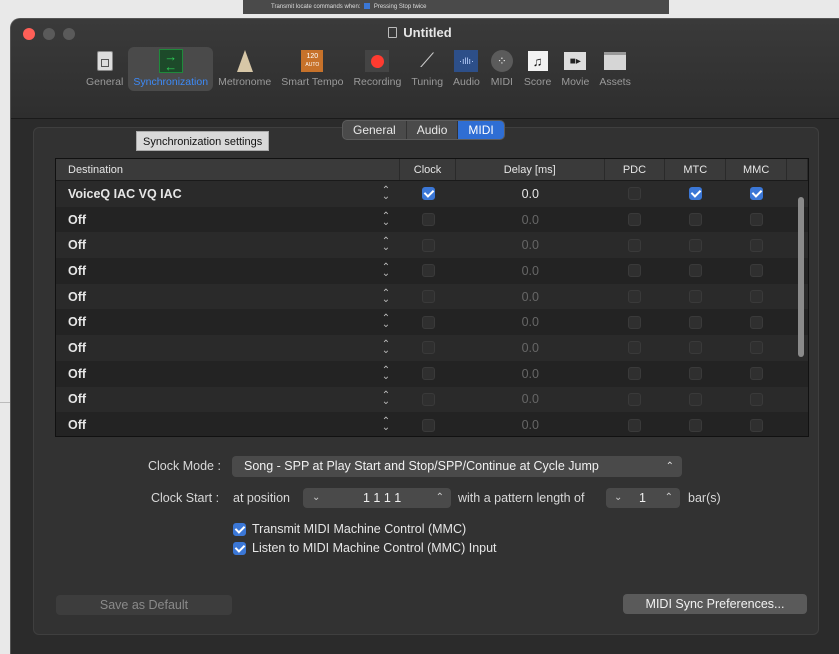  Describe the element at coordinates (502, 69) in the screenshot. I see `toolbar-tab-midi: ⁘ MIDI` at that location.